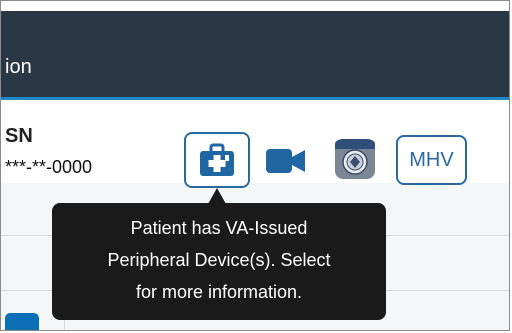 The image size is (512, 333). I want to click on peripheral-device-button, so click(217, 160).